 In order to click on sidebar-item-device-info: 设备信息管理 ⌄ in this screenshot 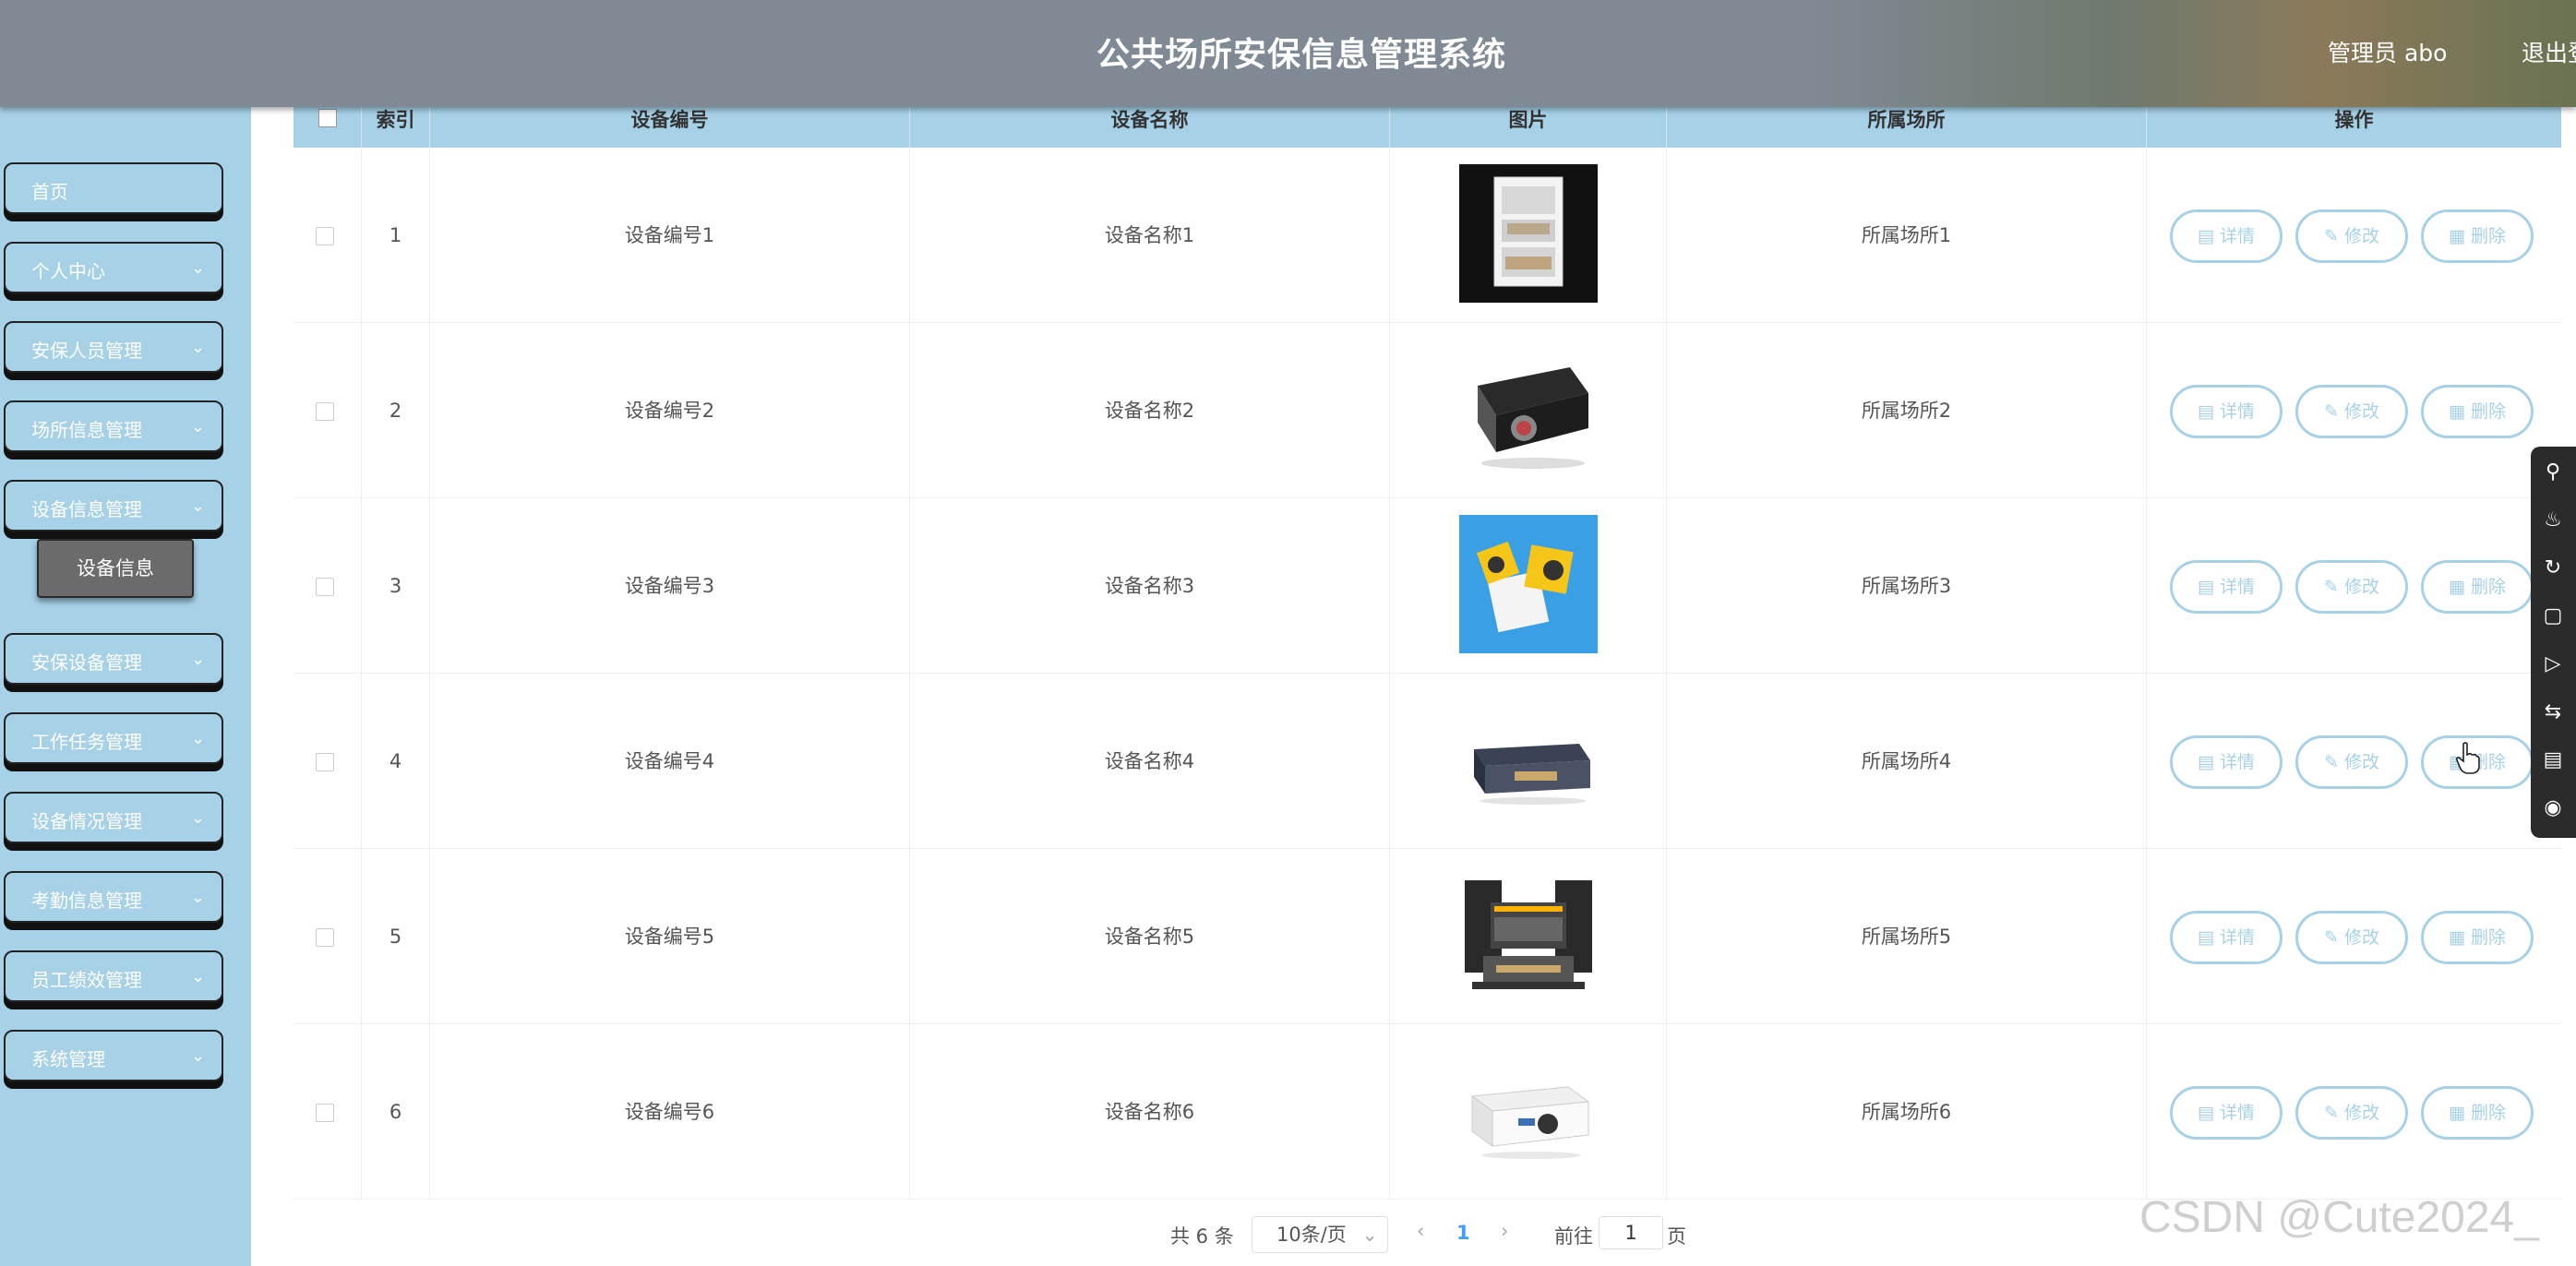, I will do `click(114, 505)`.